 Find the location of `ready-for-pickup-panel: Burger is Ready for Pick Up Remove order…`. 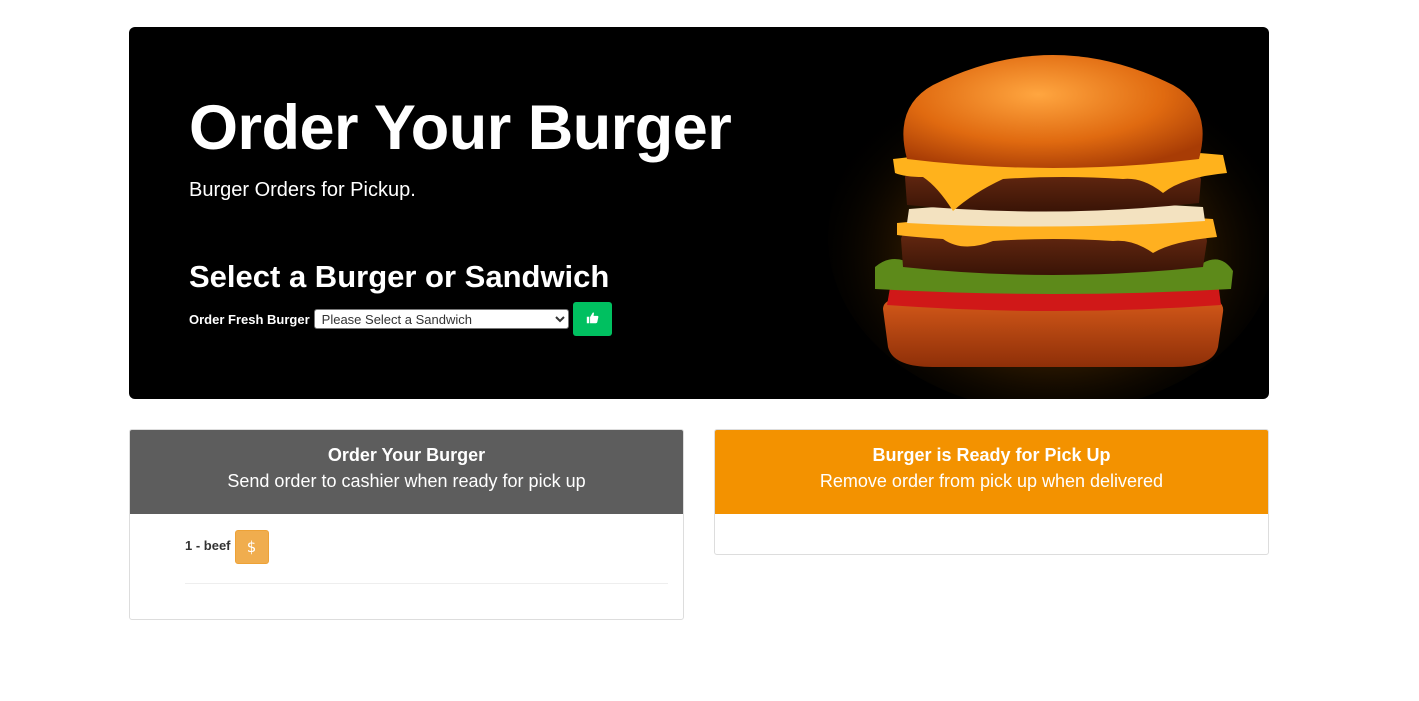

ready-for-pickup-panel: Burger is Ready for Pick Up Remove order… is located at coordinates (991, 492).